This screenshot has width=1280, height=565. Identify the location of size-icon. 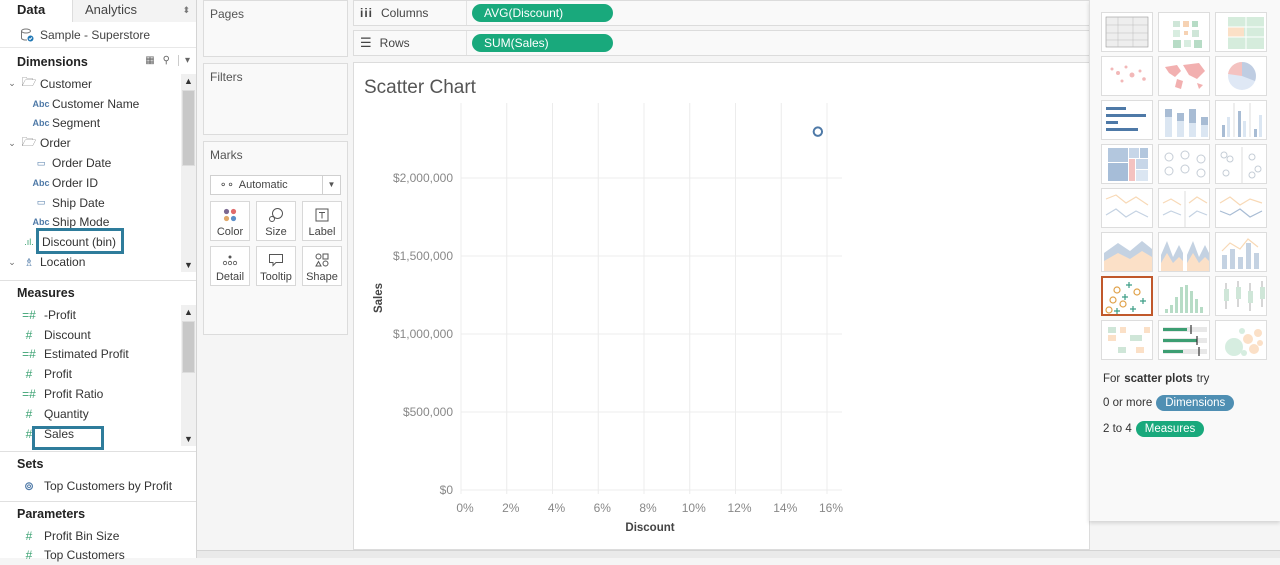
(276, 215).